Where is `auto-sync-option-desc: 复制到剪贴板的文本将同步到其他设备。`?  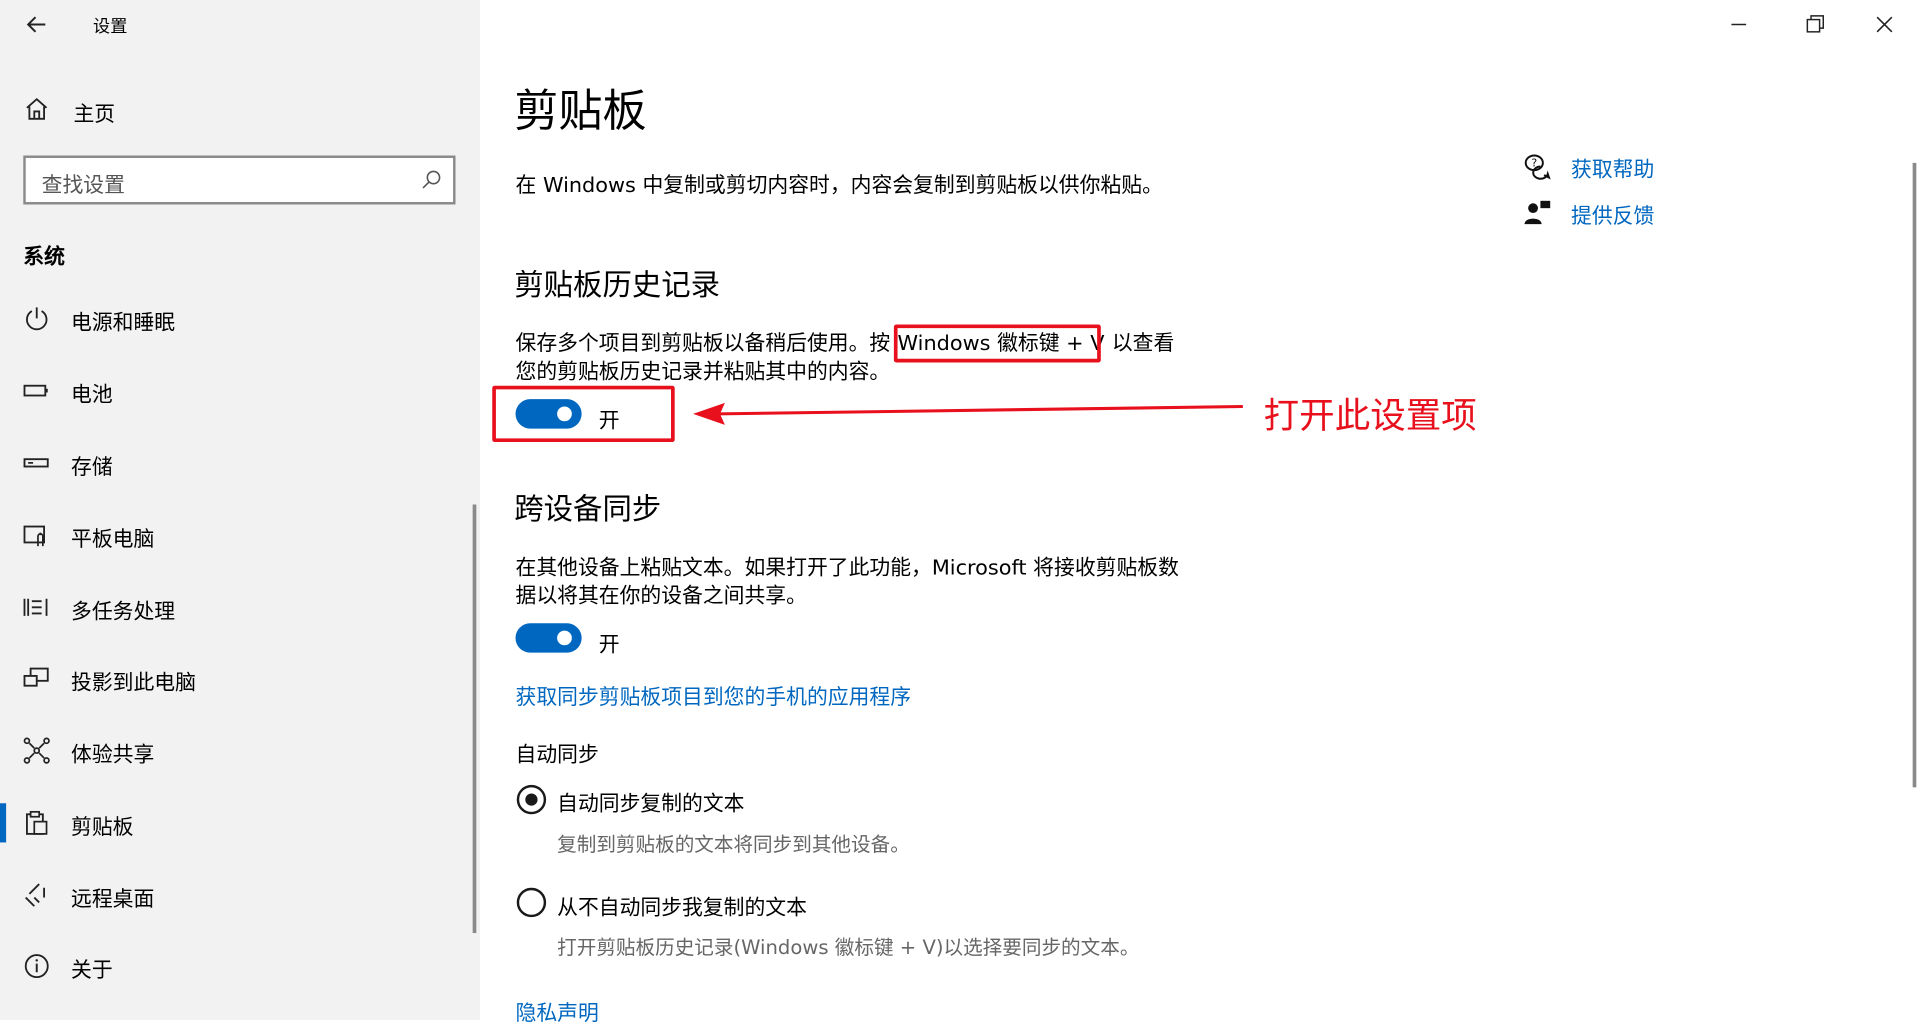
auto-sync-option-desc: 复制到剪贴板的文本将同步到其他设备。 is located at coordinates (733, 844).